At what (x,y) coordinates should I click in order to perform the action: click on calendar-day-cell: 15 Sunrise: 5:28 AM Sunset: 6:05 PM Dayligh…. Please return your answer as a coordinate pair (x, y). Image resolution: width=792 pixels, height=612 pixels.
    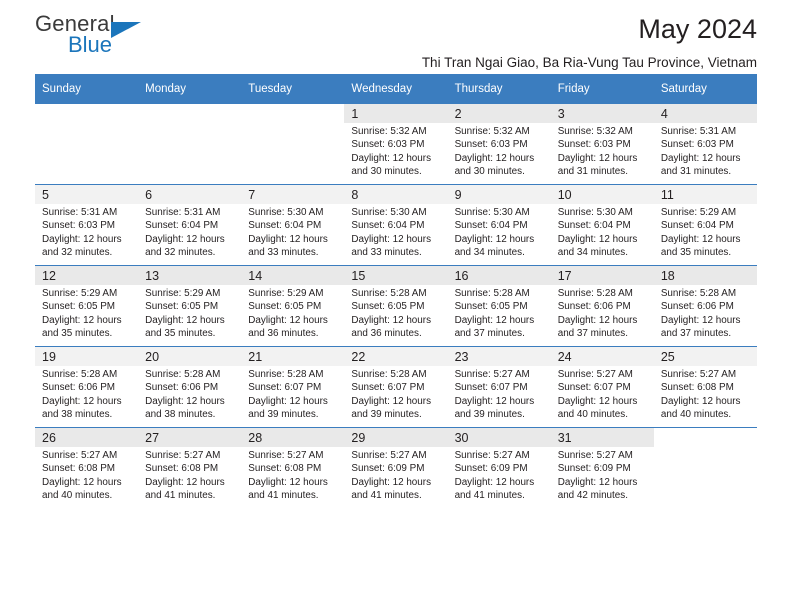
    Looking at the image, I should click on (396, 306).